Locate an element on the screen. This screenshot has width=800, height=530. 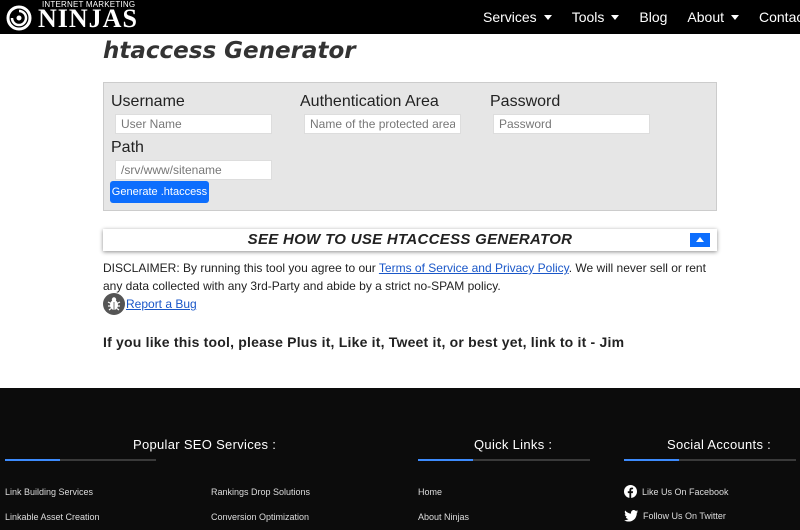
nav-about: About is located at coordinates (713, 17).